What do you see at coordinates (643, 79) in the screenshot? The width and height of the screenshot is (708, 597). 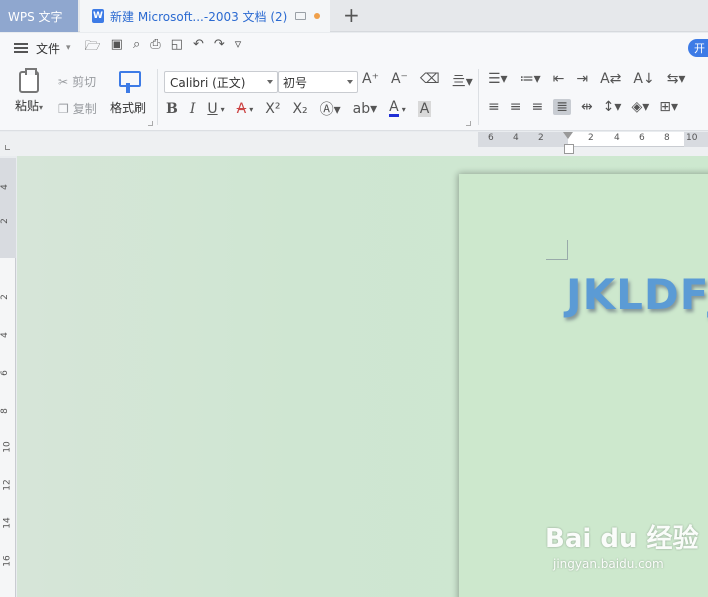 I see `sort-icon: A↓` at bounding box center [643, 79].